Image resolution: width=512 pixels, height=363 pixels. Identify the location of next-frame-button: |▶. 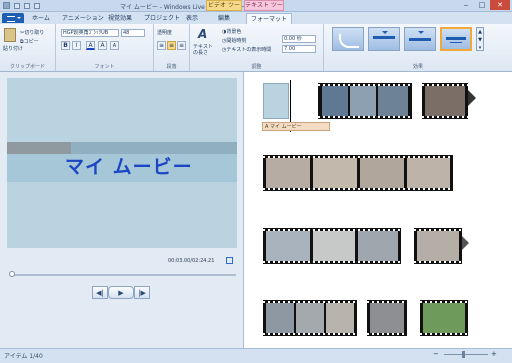
(142, 292).